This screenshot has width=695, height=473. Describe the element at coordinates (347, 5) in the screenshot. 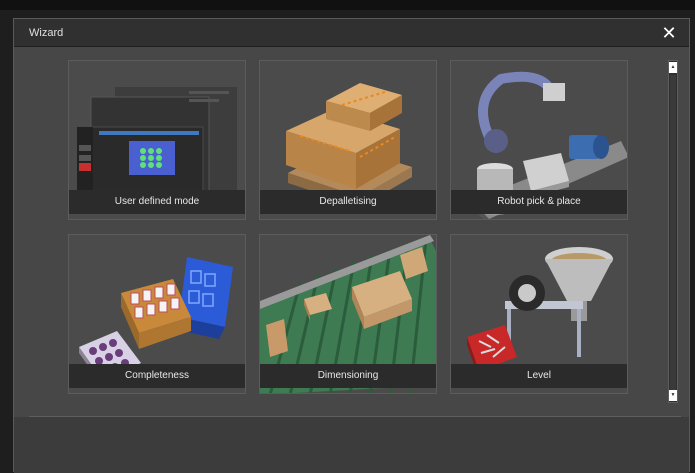

I see `background-strip` at that location.